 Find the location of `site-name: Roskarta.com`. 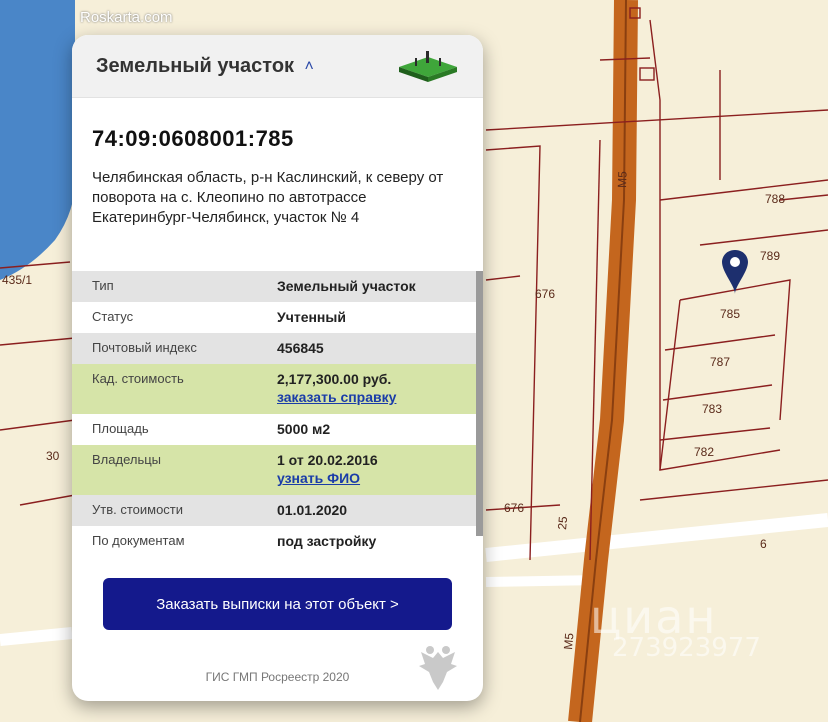

site-name: Roskarta.com is located at coordinates (126, 17).